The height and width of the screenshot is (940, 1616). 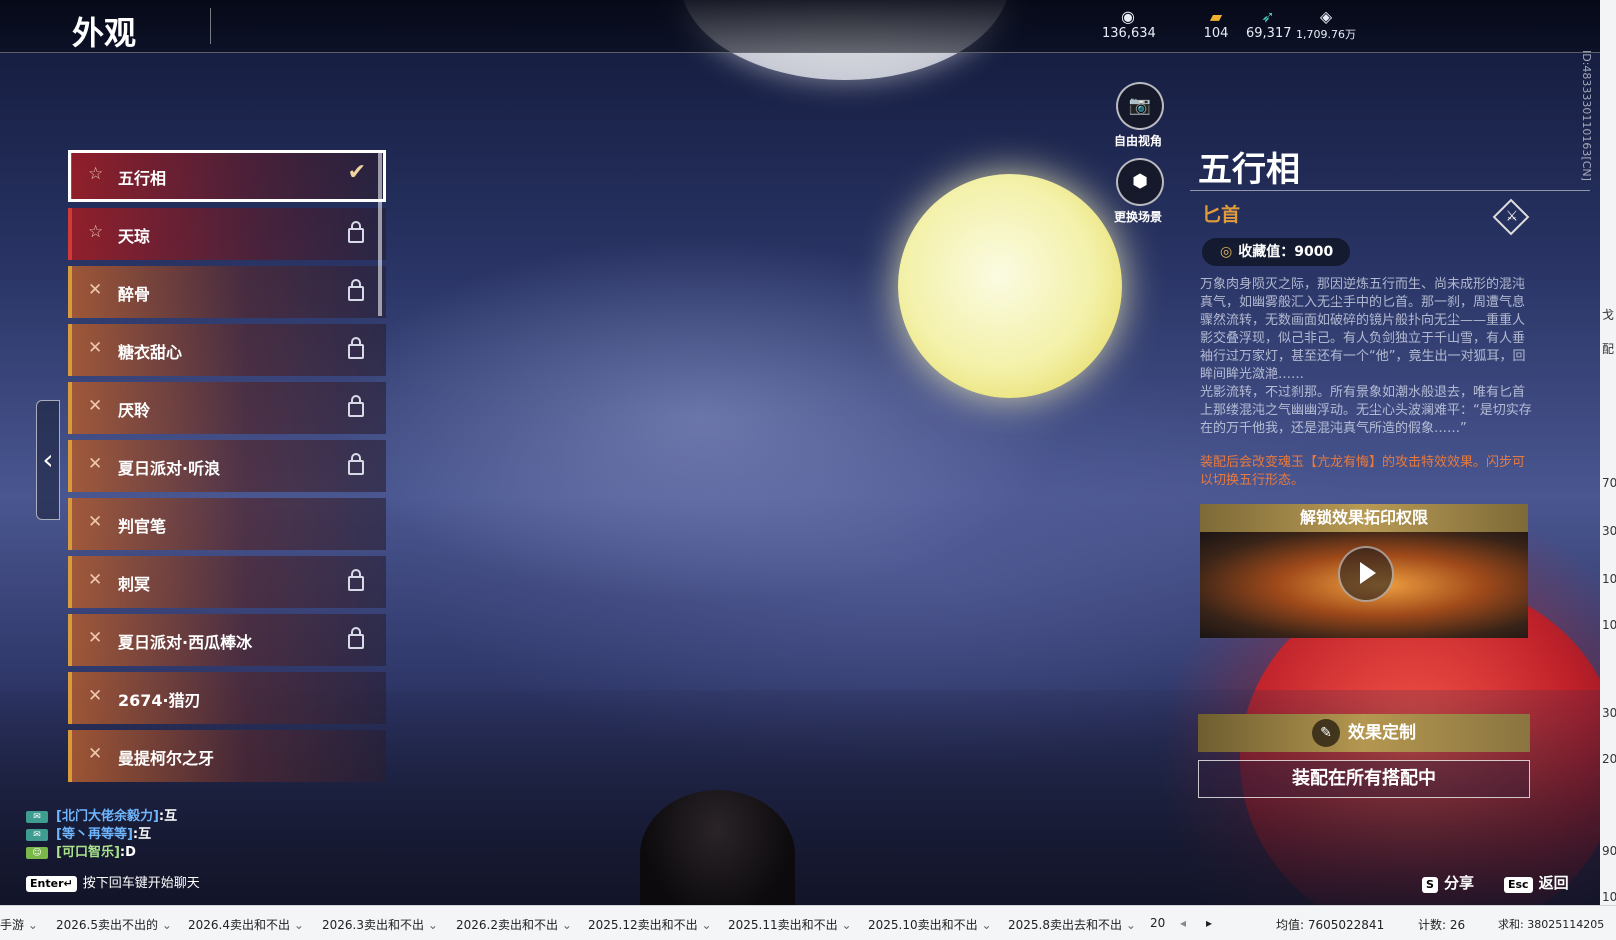 I want to click on chevron-left-icon: ‹, so click(x=48, y=459).